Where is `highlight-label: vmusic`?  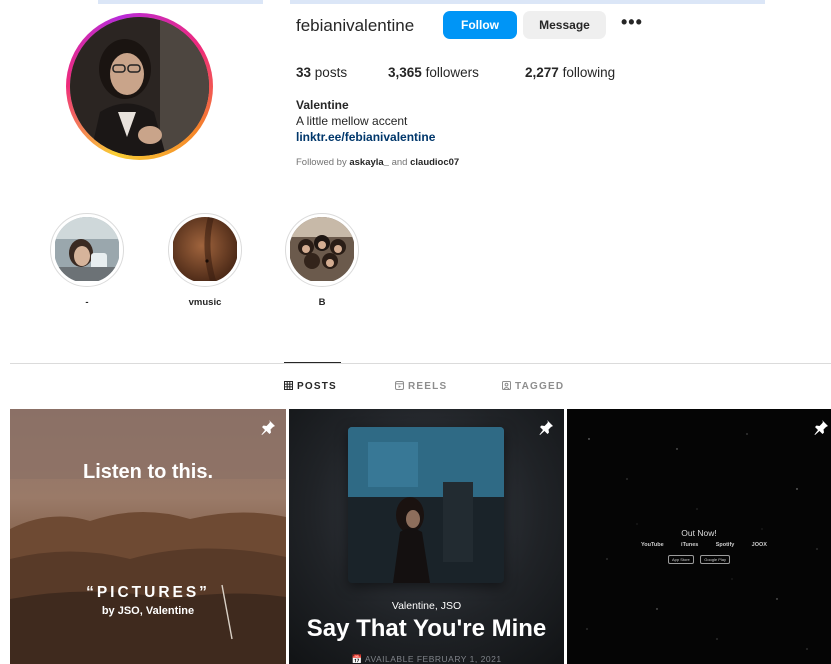 highlight-label: vmusic is located at coordinates (205, 302).